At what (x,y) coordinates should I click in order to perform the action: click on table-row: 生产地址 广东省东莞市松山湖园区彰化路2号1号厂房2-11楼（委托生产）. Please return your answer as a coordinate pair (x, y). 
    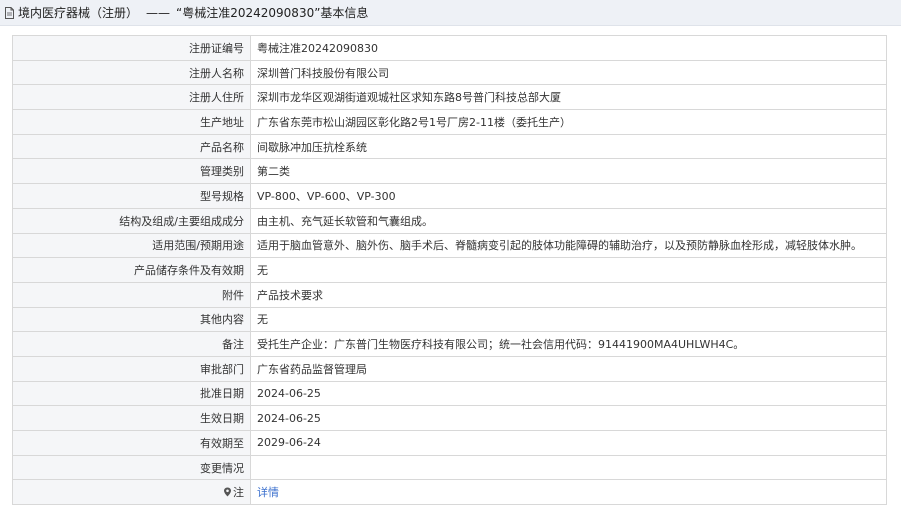
    Looking at the image, I should click on (449, 122).